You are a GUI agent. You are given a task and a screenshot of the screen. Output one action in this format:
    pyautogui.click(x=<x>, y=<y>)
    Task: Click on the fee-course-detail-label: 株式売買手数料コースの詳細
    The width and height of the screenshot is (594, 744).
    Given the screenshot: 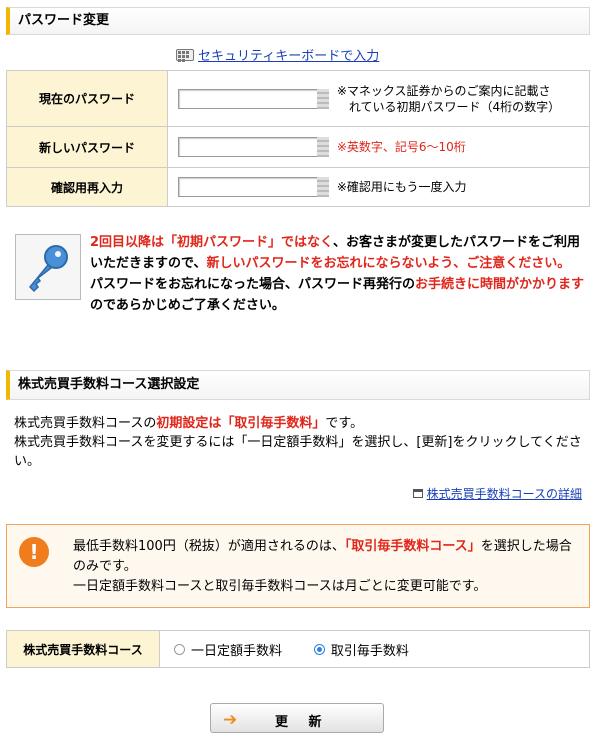 What is the action you would take?
    pyautogui.click(x=504, y=493)
    